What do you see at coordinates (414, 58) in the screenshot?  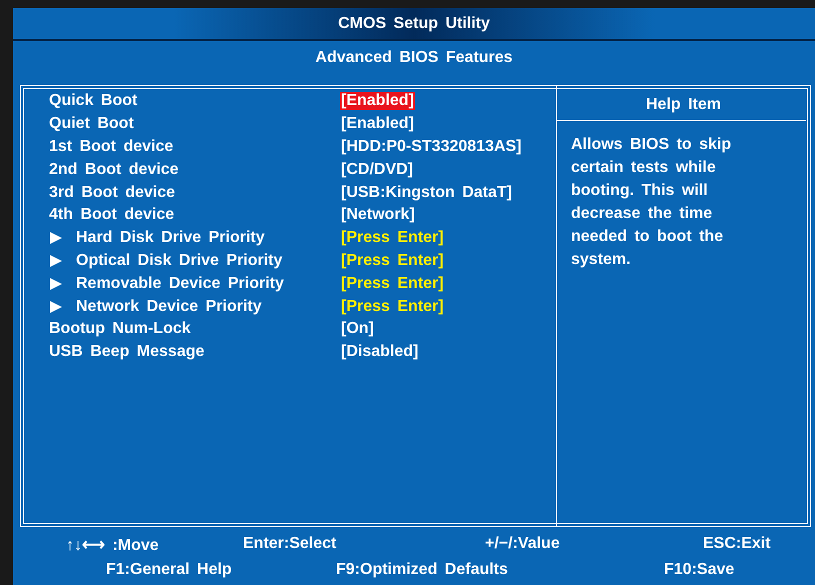 I see `page-title: Advanced BIOS Features` at bounding box center [414, 58].